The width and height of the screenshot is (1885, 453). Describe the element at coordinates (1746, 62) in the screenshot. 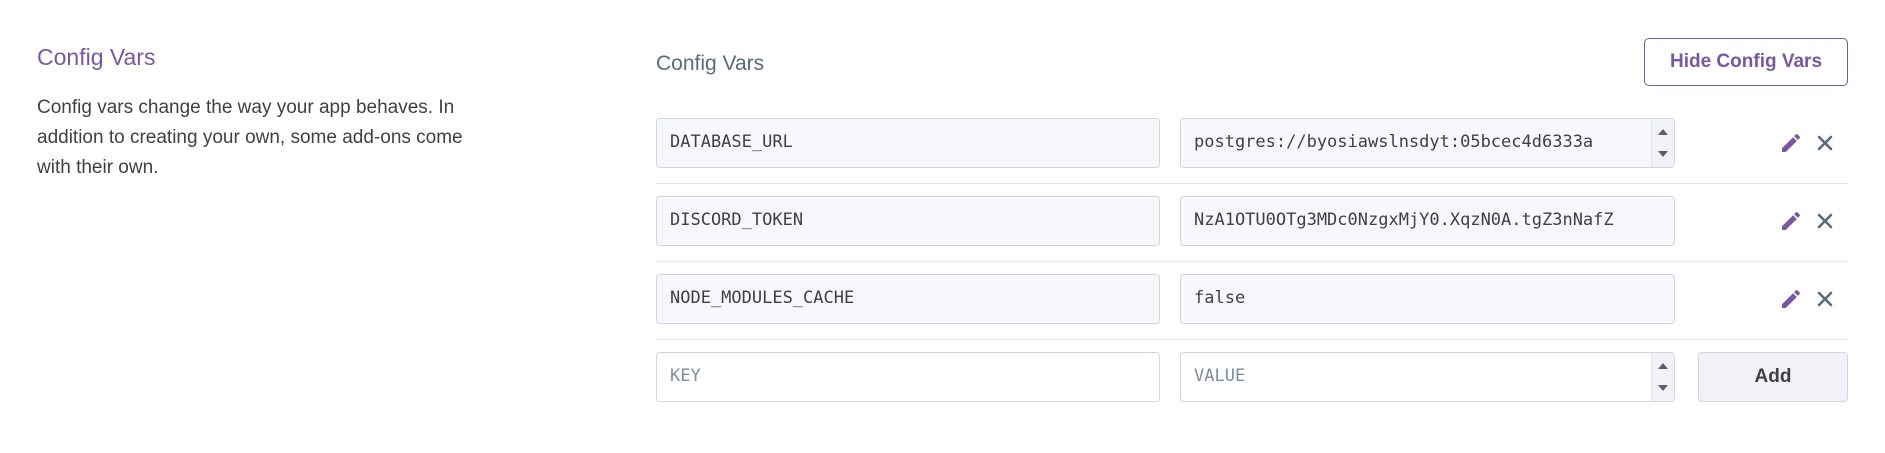

I see `hide-config-vars-button: Hide Config Vars` at that location.